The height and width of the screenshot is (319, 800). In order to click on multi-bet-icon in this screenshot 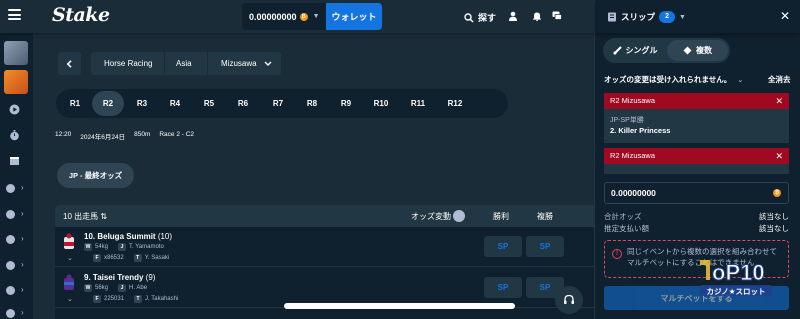, I will do `click(687, 50)`.